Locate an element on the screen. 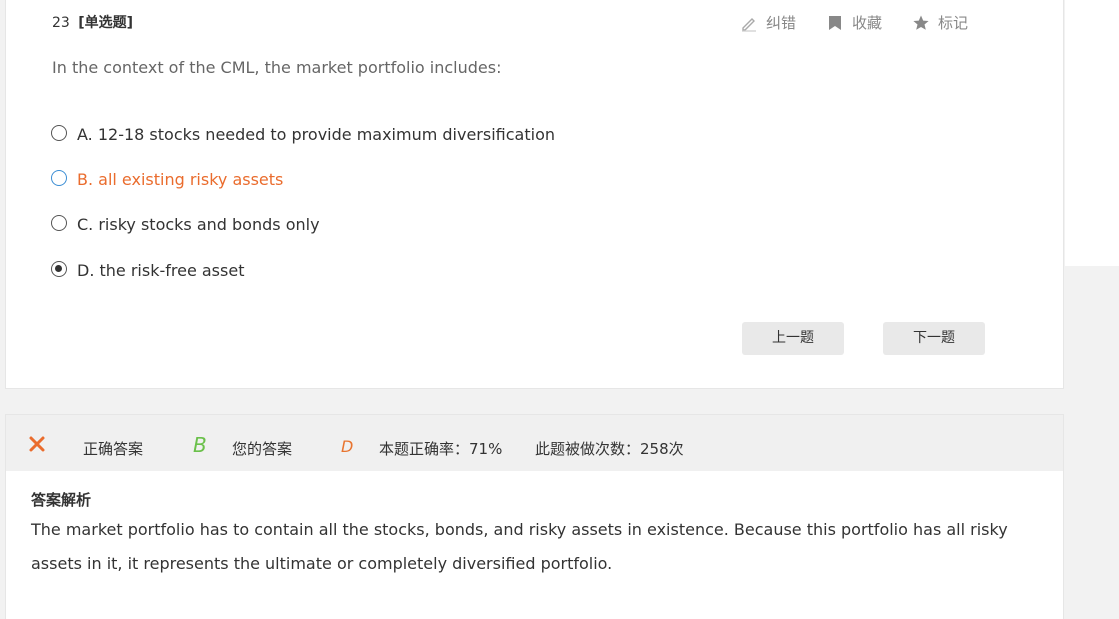  question-header: 23 [单选题] is located at coordinates (92, 22).